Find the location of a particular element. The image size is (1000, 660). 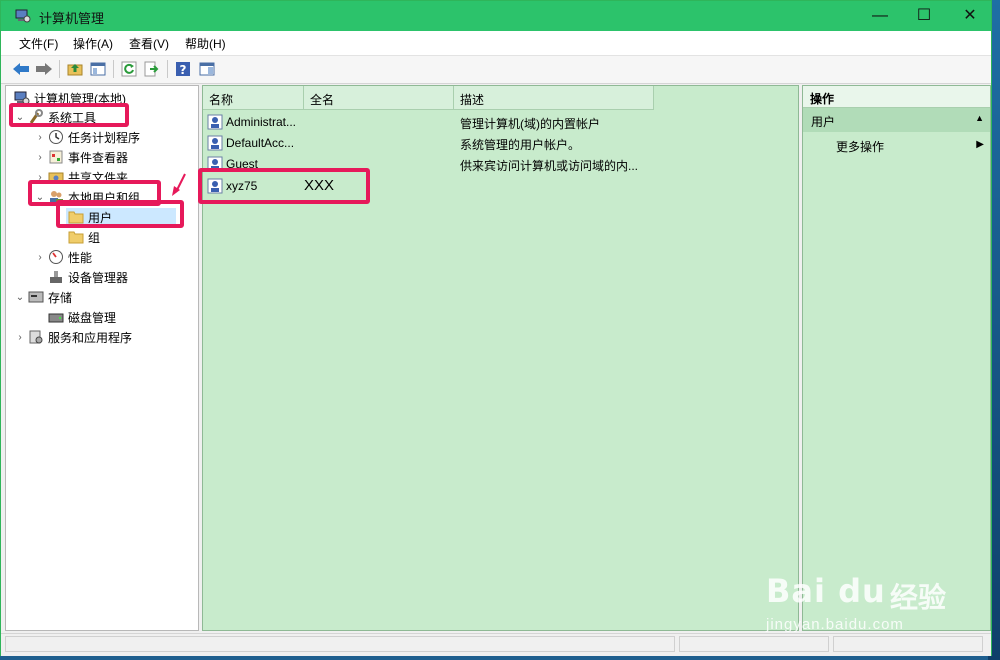

computer-management-app-icon is located at coordinates (23, 16).